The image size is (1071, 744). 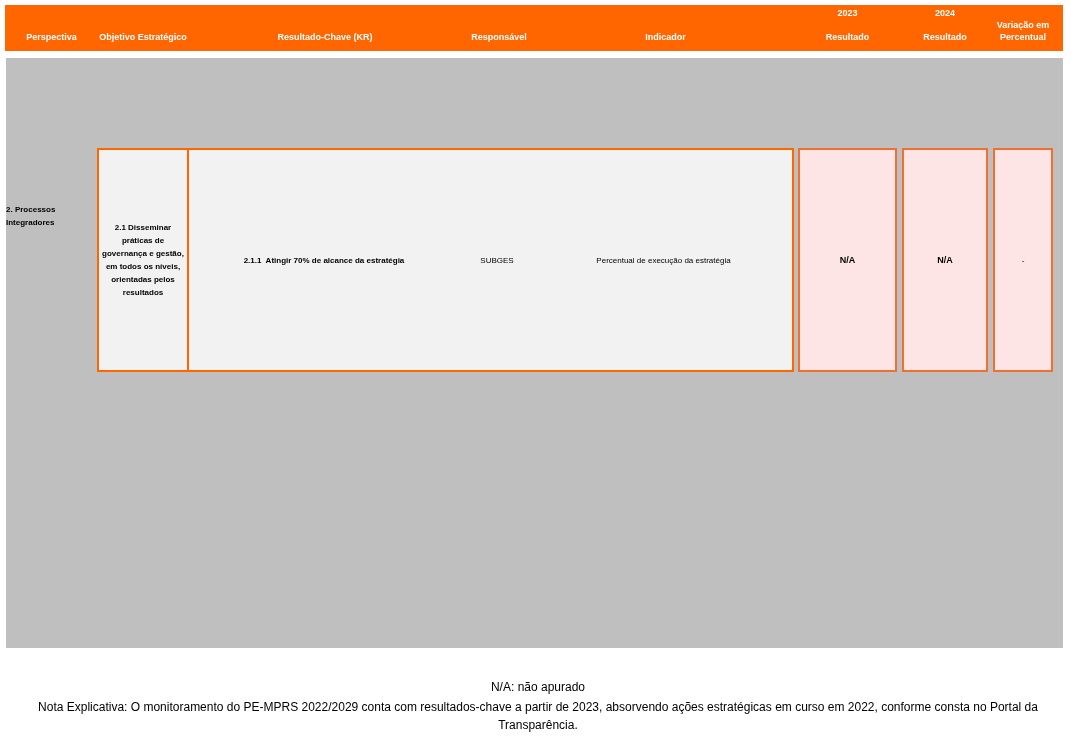 What do you see at coordinates (143, 37) in the screenshot?
I see `column-header: Objetivo Estratégico` at bounding box center [143, 37].